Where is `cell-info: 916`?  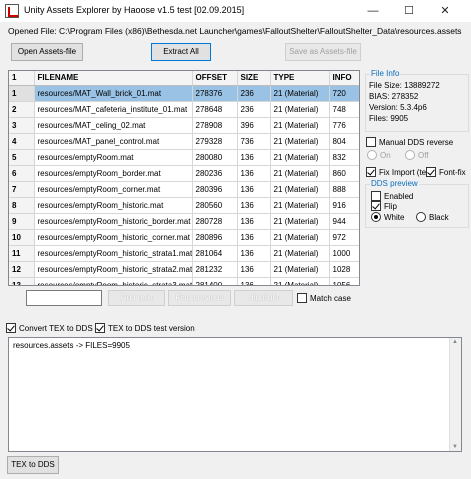
cell-info: 916 is located at coordinates (344, 205).